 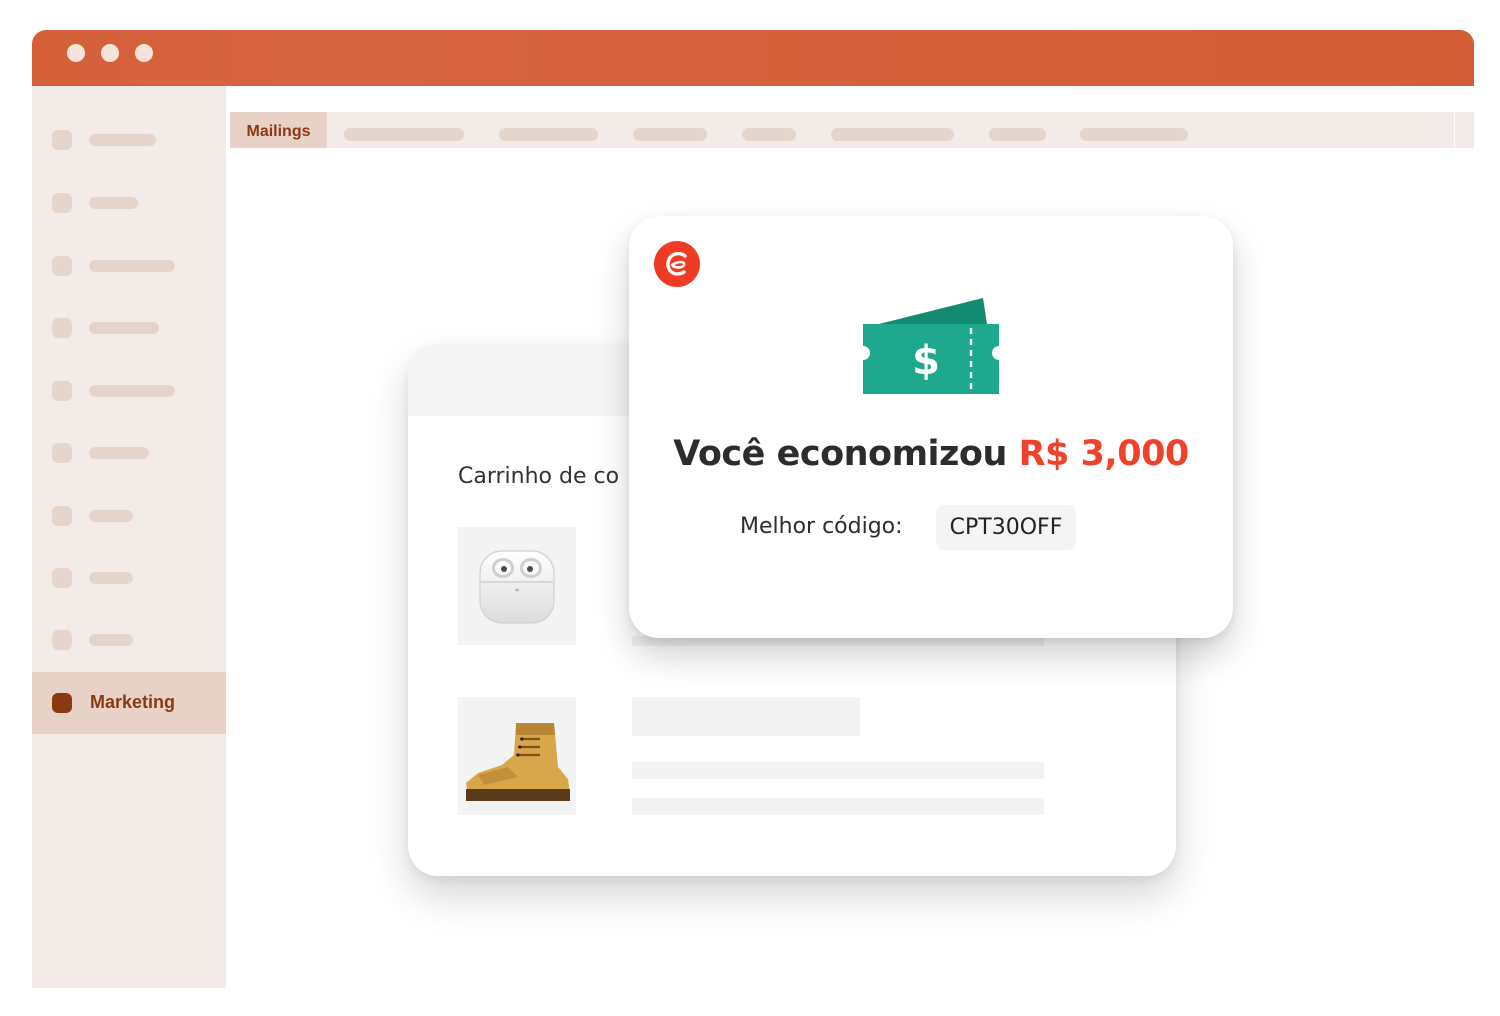 I want to click on coupon-code-chip: CPT30OFF, so click(x=1006, y=527).